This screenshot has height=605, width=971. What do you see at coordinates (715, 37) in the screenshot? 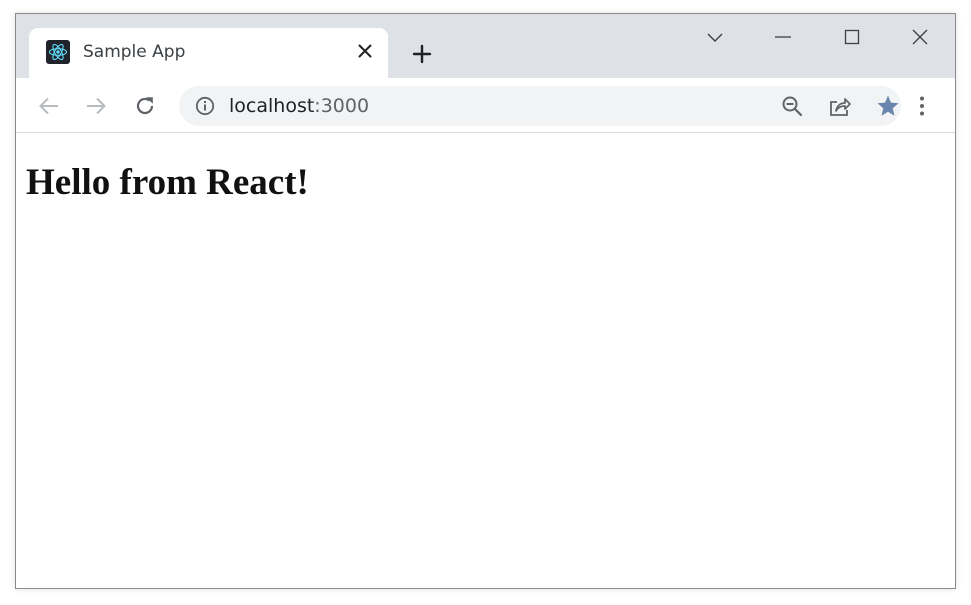
I see `tab-search-chevron-icon` at bounding box center [715, 37].